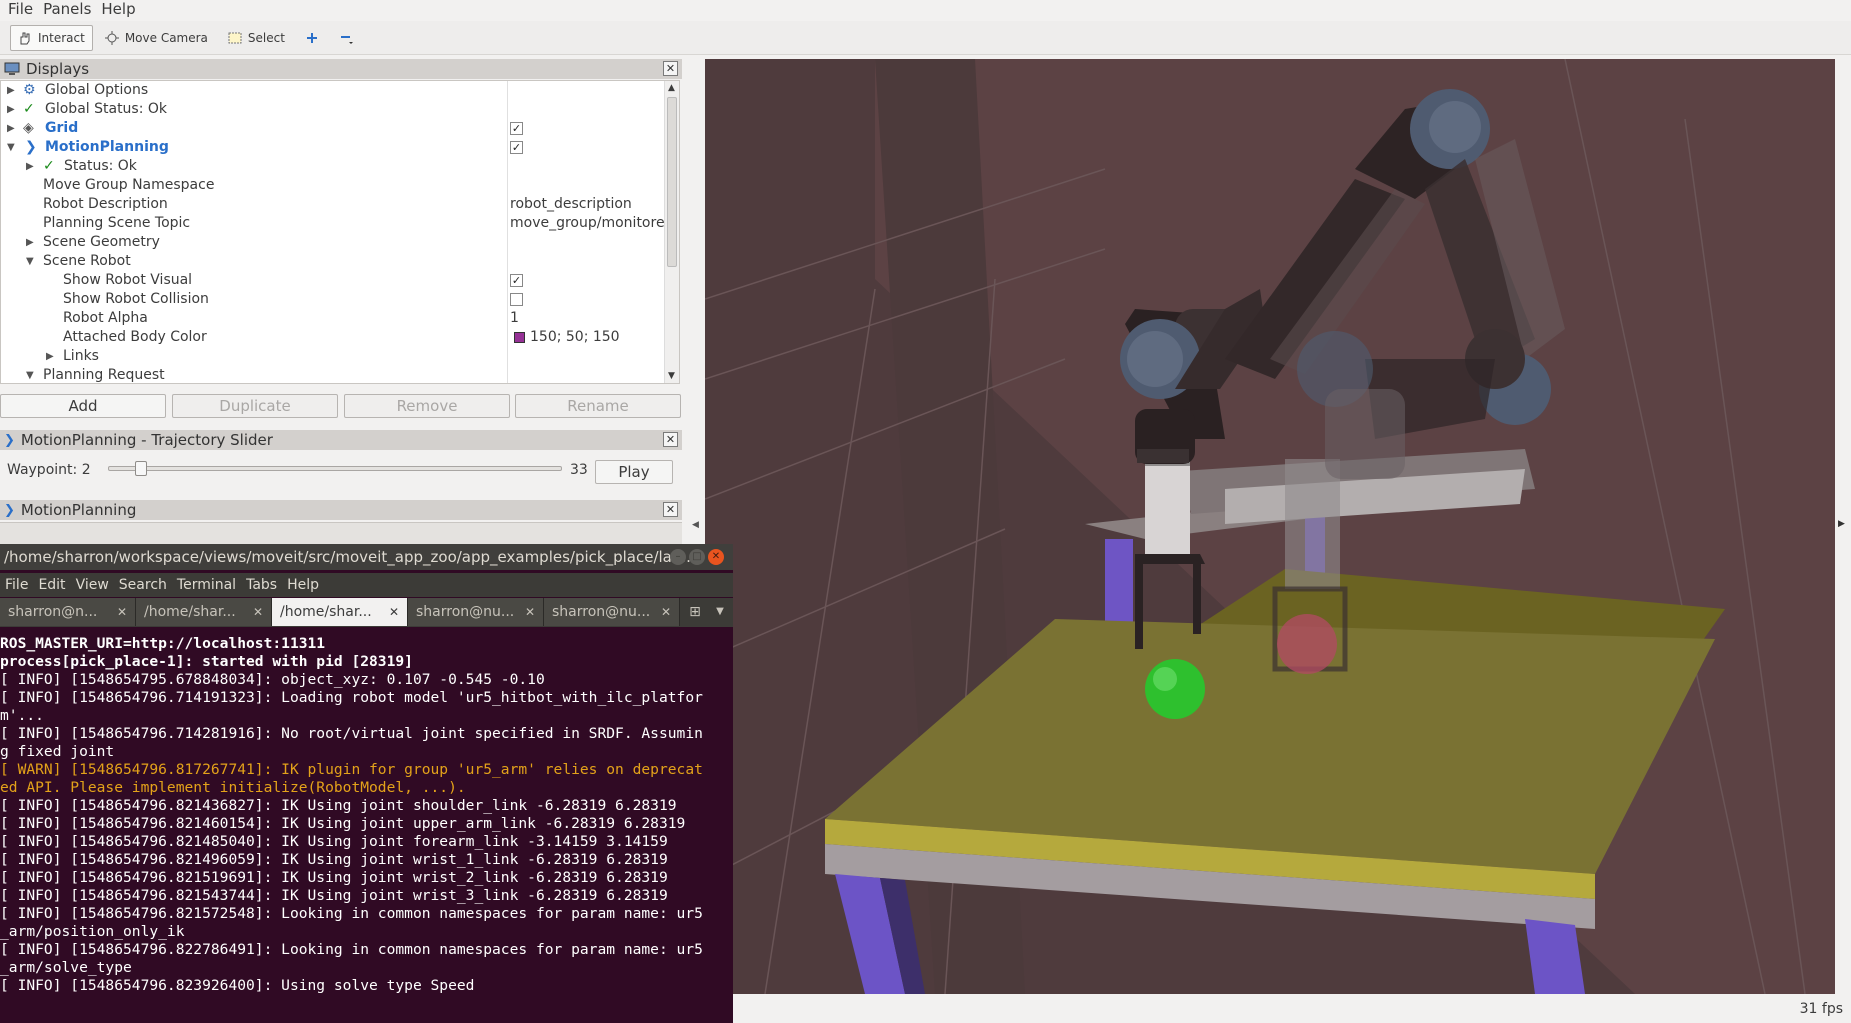 This screenshot has height=1023, width=1851. What do you see at coordinates (671, 88) in the screenshot?
I see `scroll-up-icon: ▲` at bounding box center [671, 88].